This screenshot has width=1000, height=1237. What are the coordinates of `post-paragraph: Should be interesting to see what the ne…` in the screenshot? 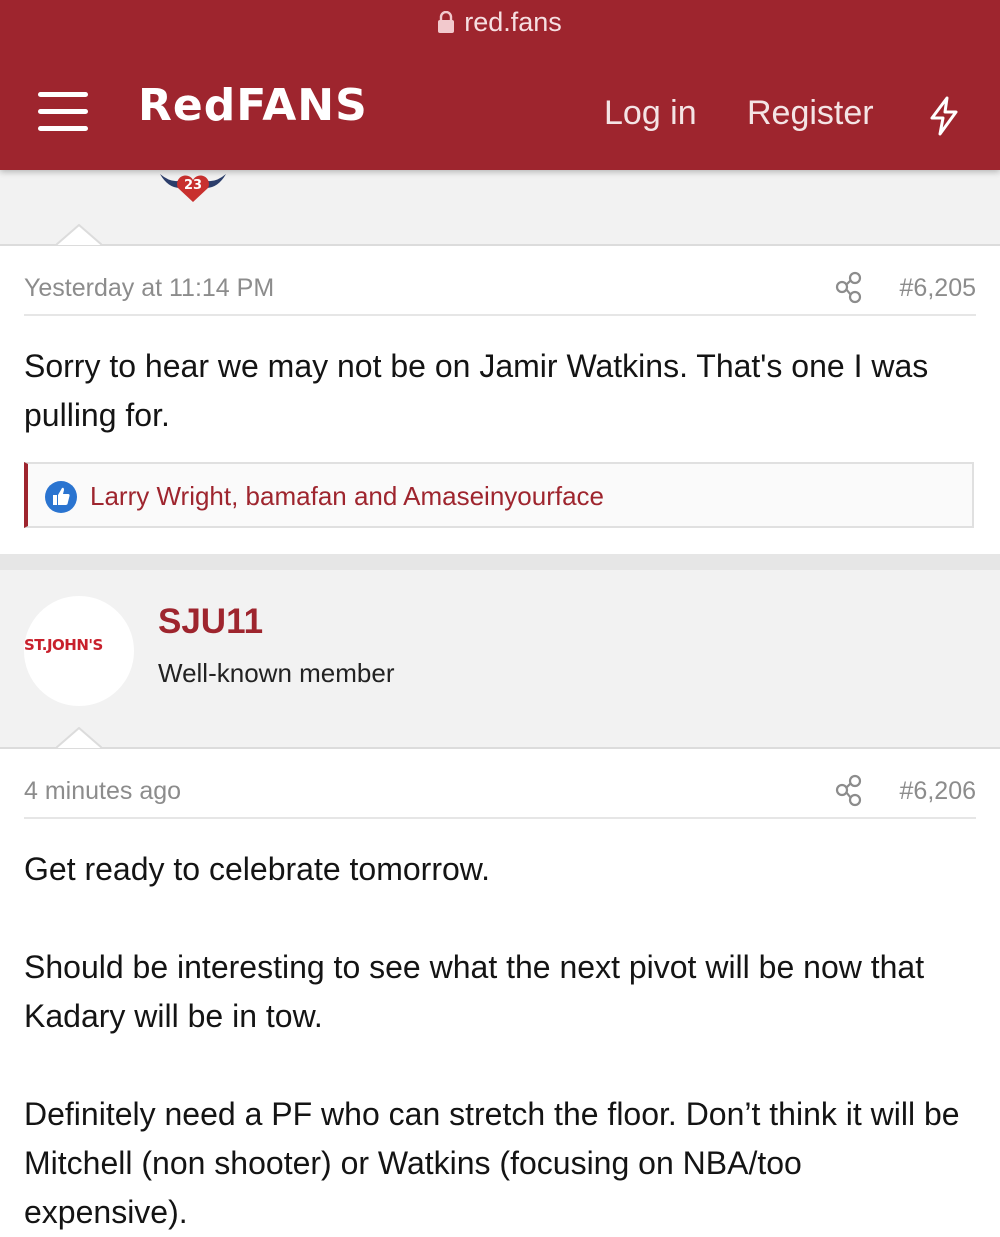 It's located at (474, 991).